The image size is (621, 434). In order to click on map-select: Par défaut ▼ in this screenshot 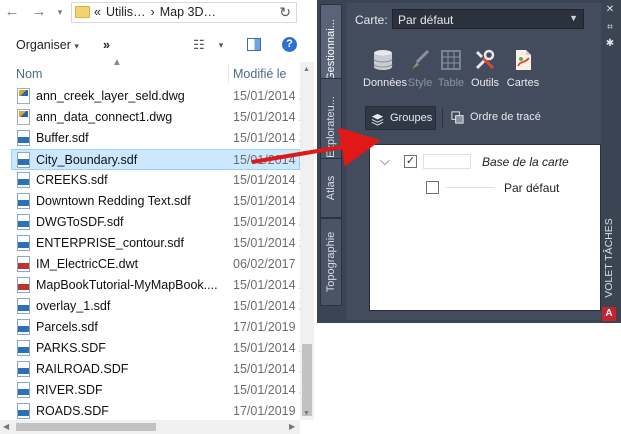, I will do `click(488, 19)`.